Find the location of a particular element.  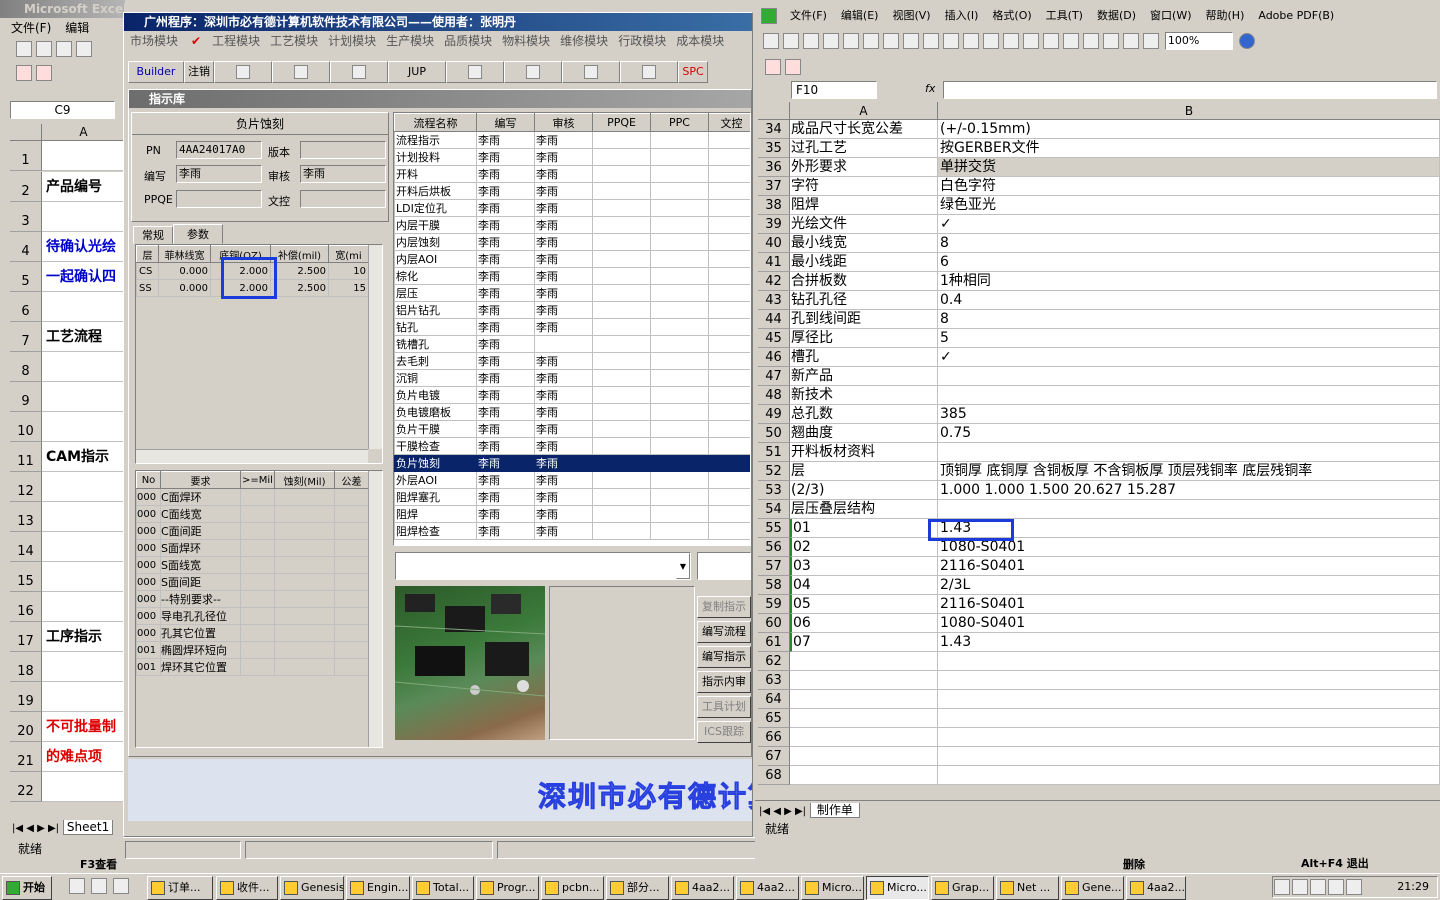

left-row-header: 12 is located at coordinates (26, 487).